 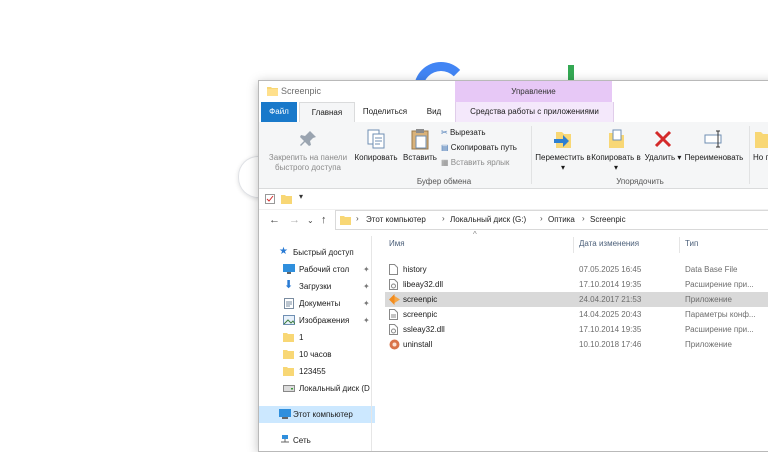 I want to click on file-date: 24.04.2017 21:53, so click(x=610, y=299).